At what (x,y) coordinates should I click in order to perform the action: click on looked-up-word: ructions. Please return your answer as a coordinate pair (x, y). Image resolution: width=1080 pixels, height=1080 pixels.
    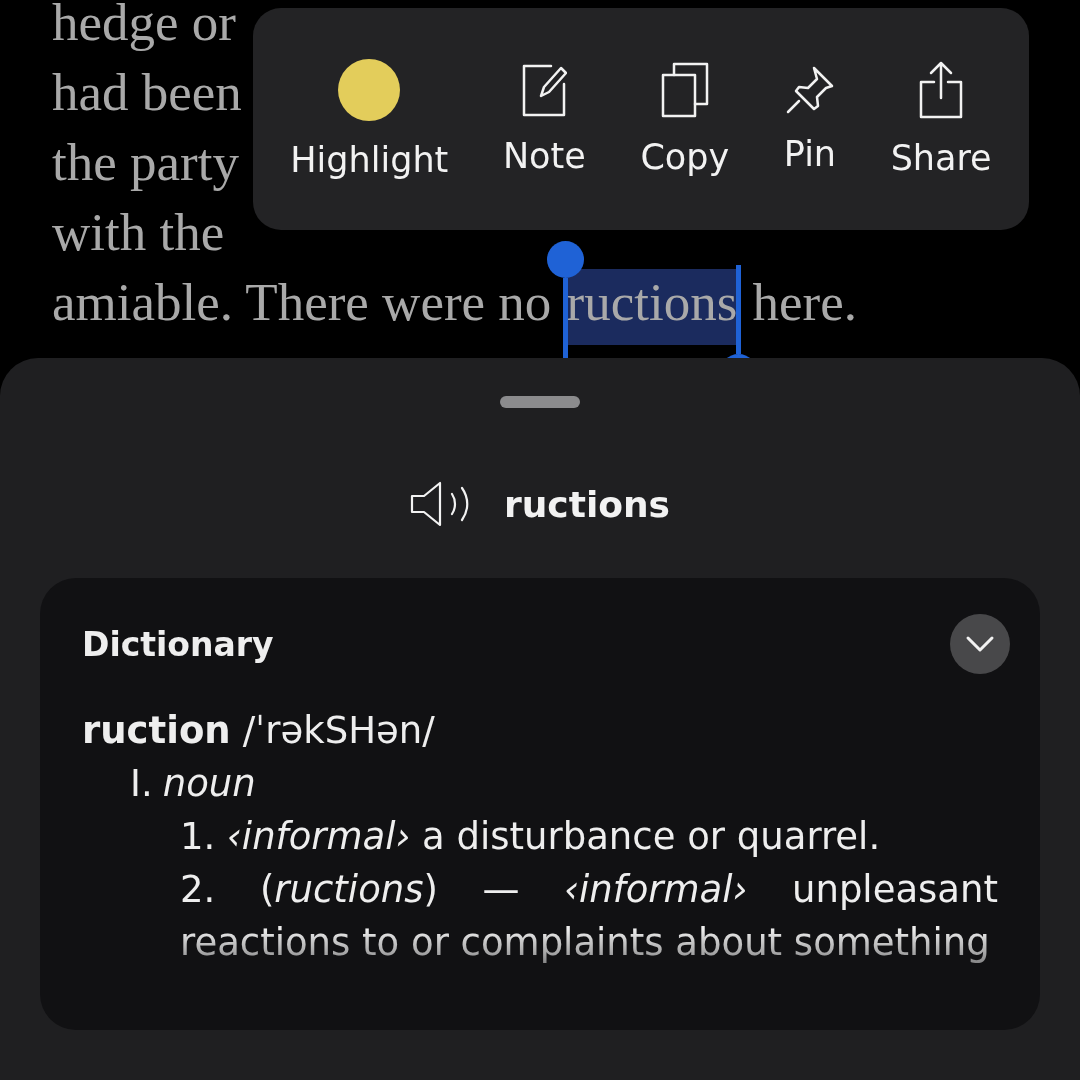
    Looking at the image, I should click on (587, 504).